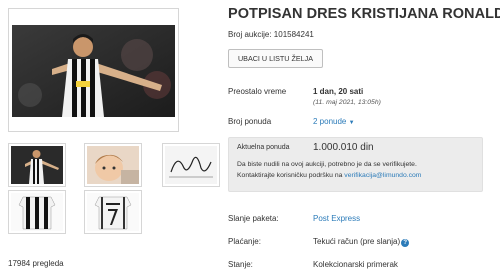  Describe the element at coordinates (405, 243) in the screenshot. I see `info-icon: ?` at that location.